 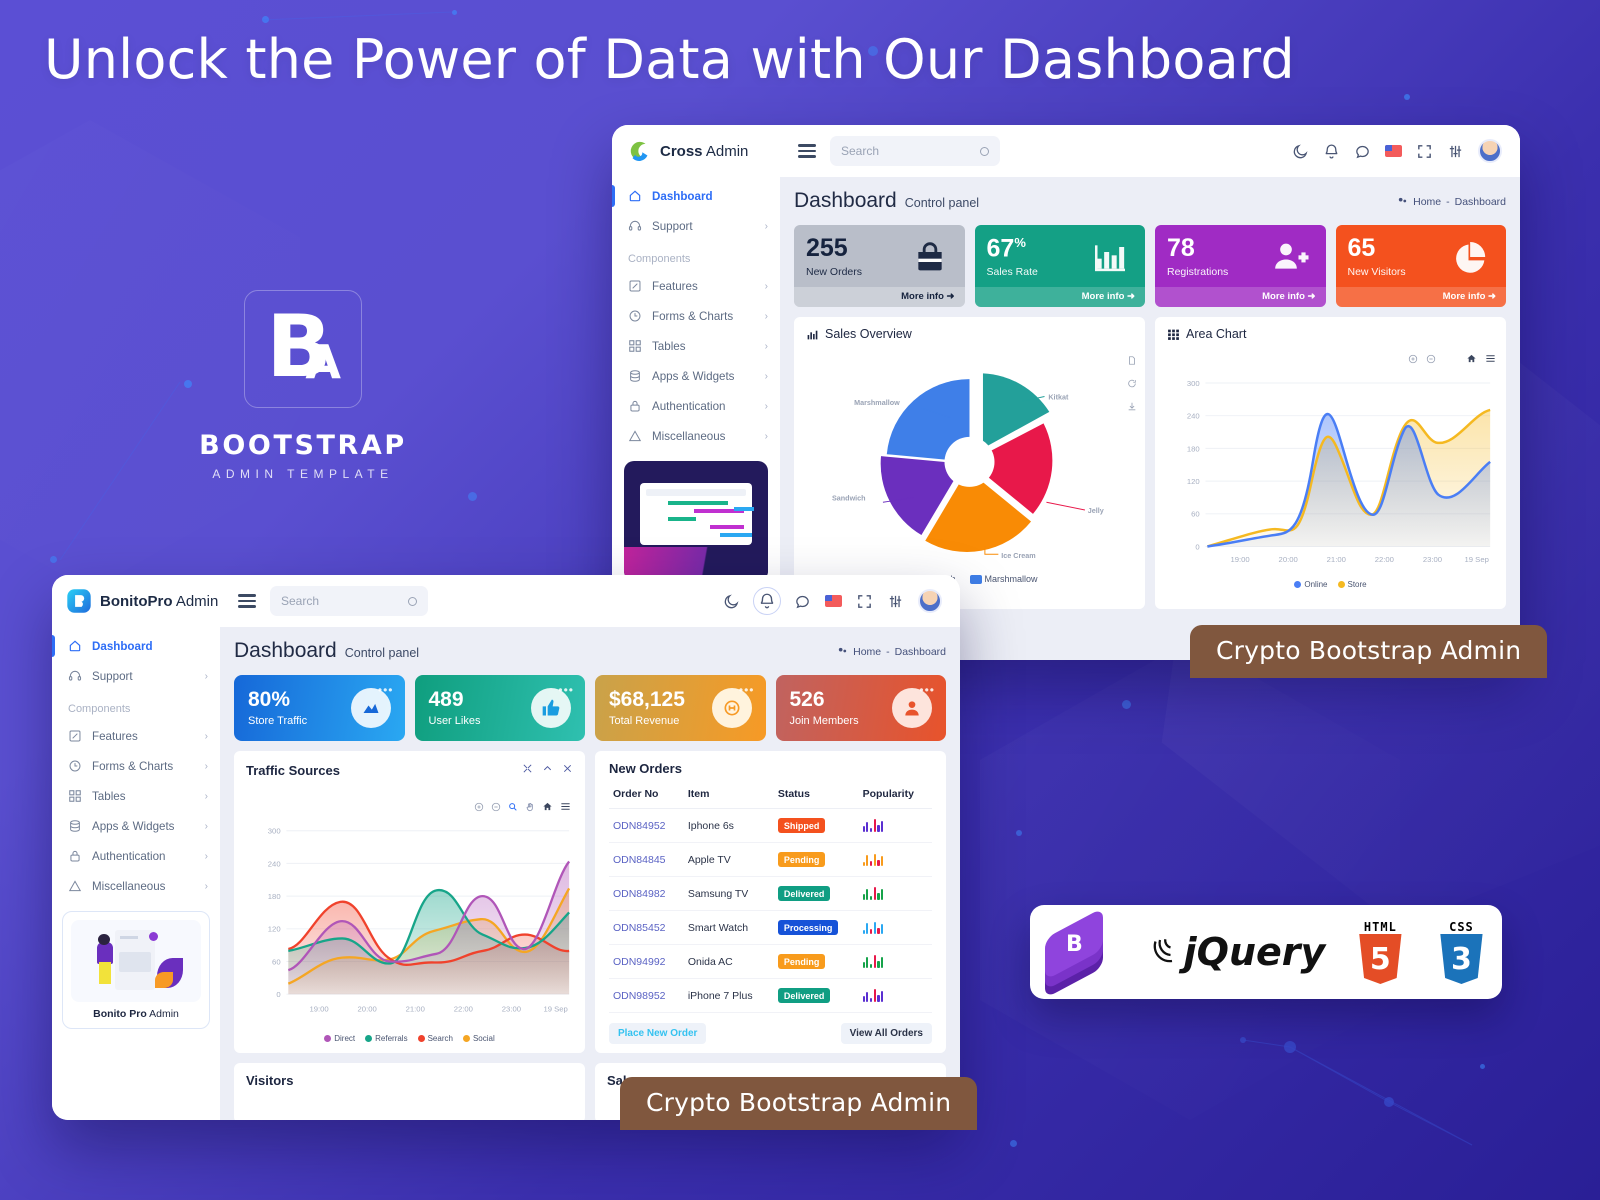 I want to click on view-all-orders-button: View All Orders, so click(x=886, y=1033).